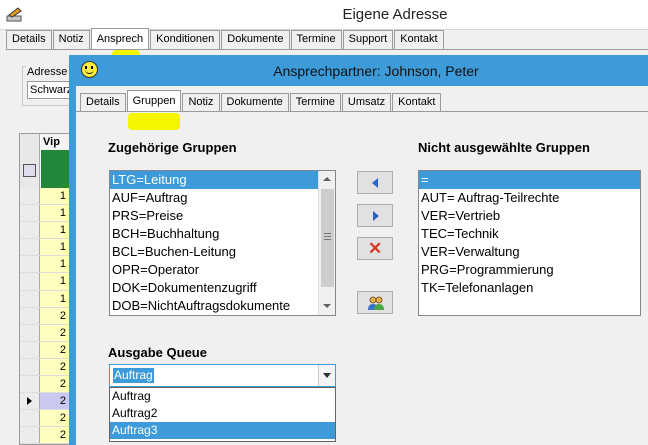  What do you see at coordinates (157, 352) in the screenshot?
I see `queue-label: Ausgabe Queue` at bounding box center [157, 352].